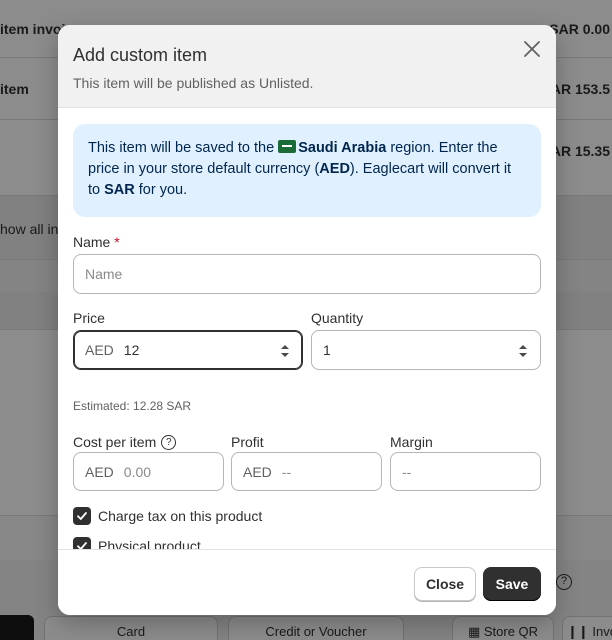  Describe the element at coordinates (426, 350) in the screenshot. I see `quantity-stepper: 1` at that location.